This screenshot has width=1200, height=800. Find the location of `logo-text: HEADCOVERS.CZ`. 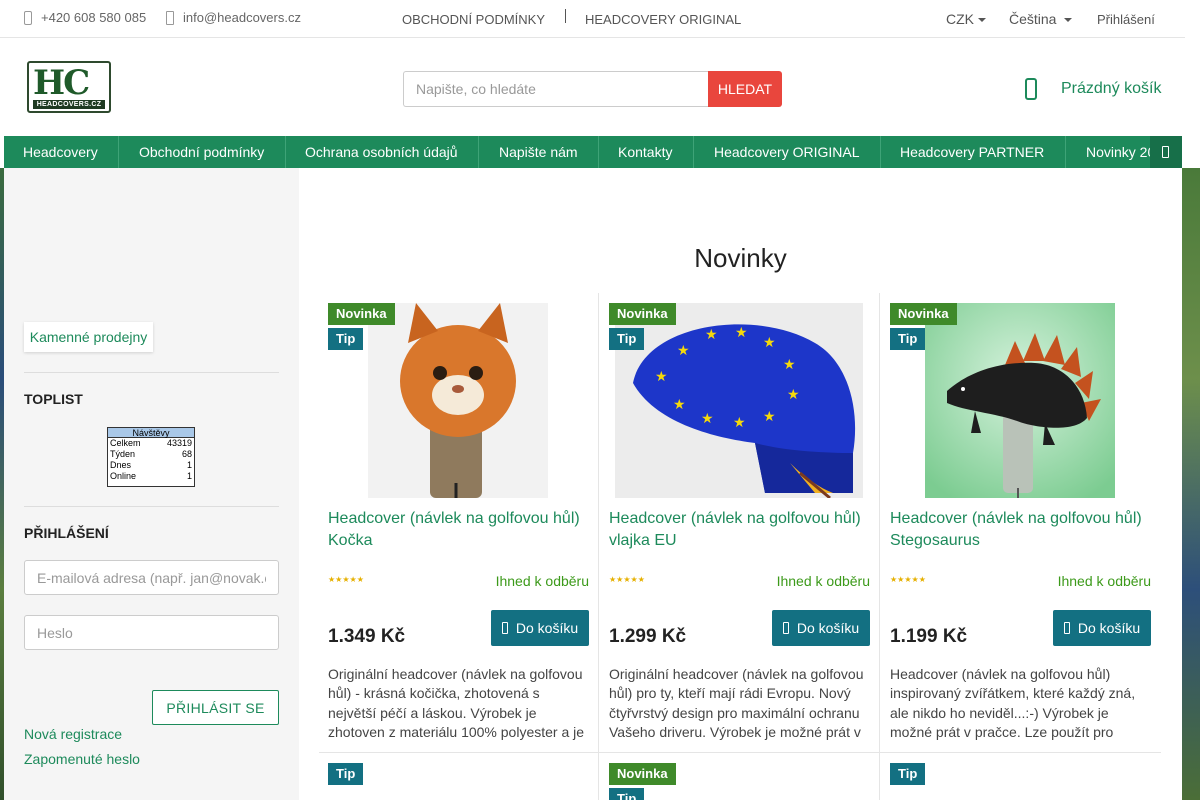

logo-text: HEADCOVERS.CZ is located at coordinates (69, 104).